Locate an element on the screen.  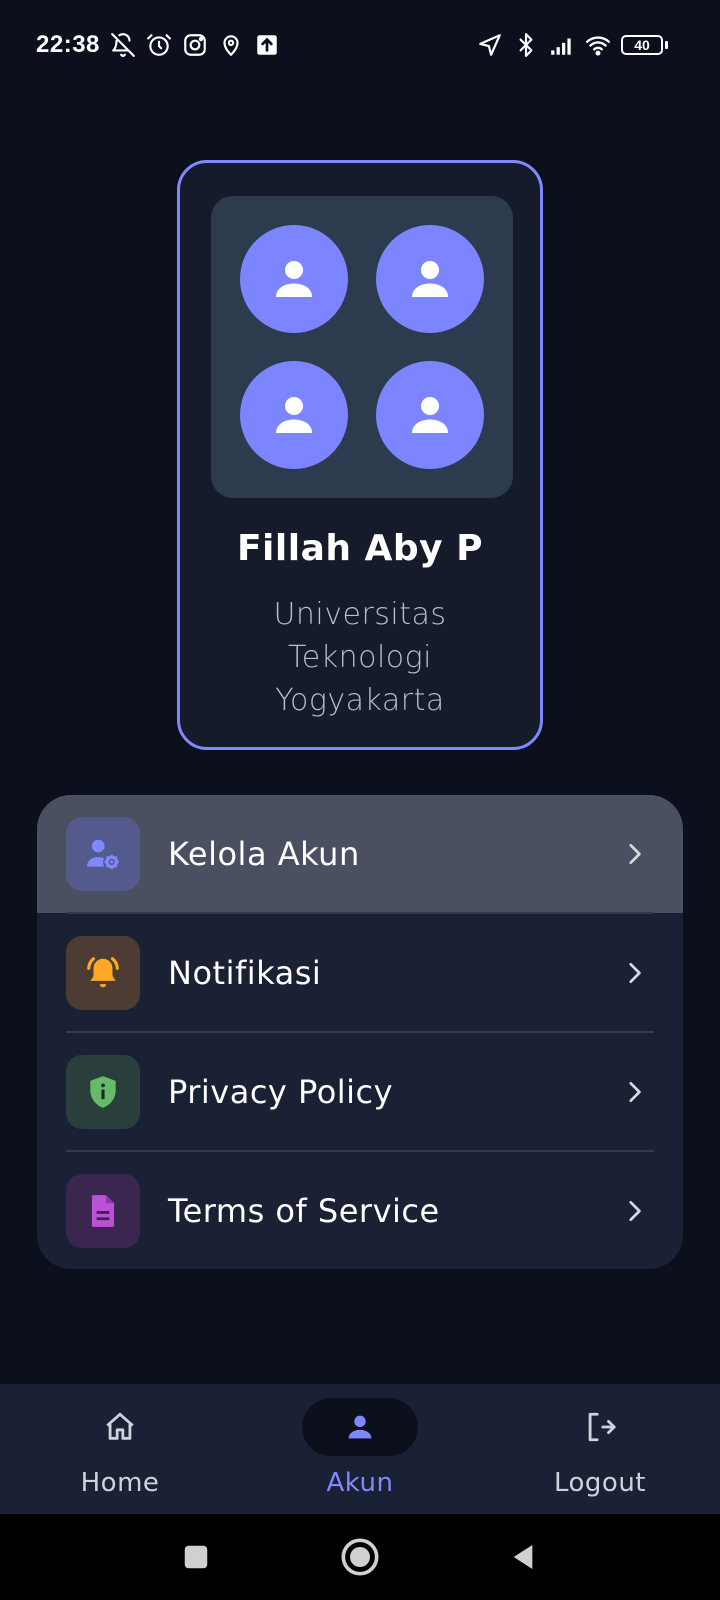
menu-item-kelola-akun: Kelola Akun is located at coordinates (360, 854).